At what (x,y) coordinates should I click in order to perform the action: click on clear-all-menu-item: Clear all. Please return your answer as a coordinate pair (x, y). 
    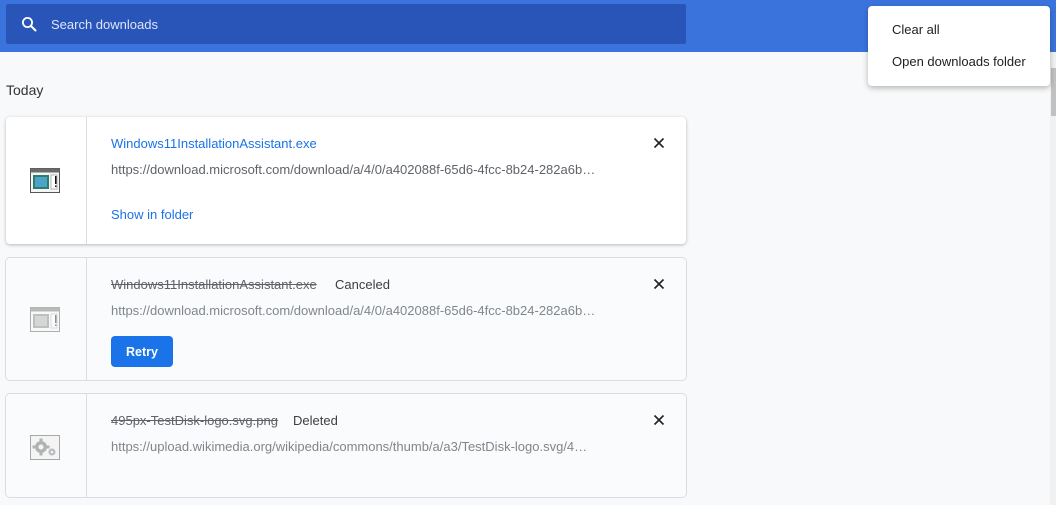
    Looking at the image, I should click on (959, 30).